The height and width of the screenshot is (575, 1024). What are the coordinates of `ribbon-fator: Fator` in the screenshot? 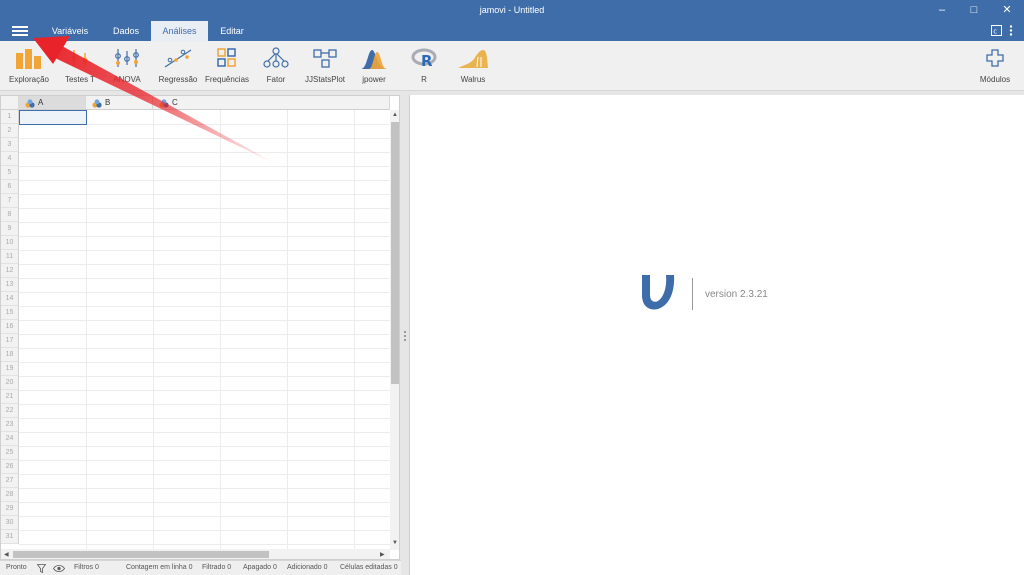 It's located at (276, 67).